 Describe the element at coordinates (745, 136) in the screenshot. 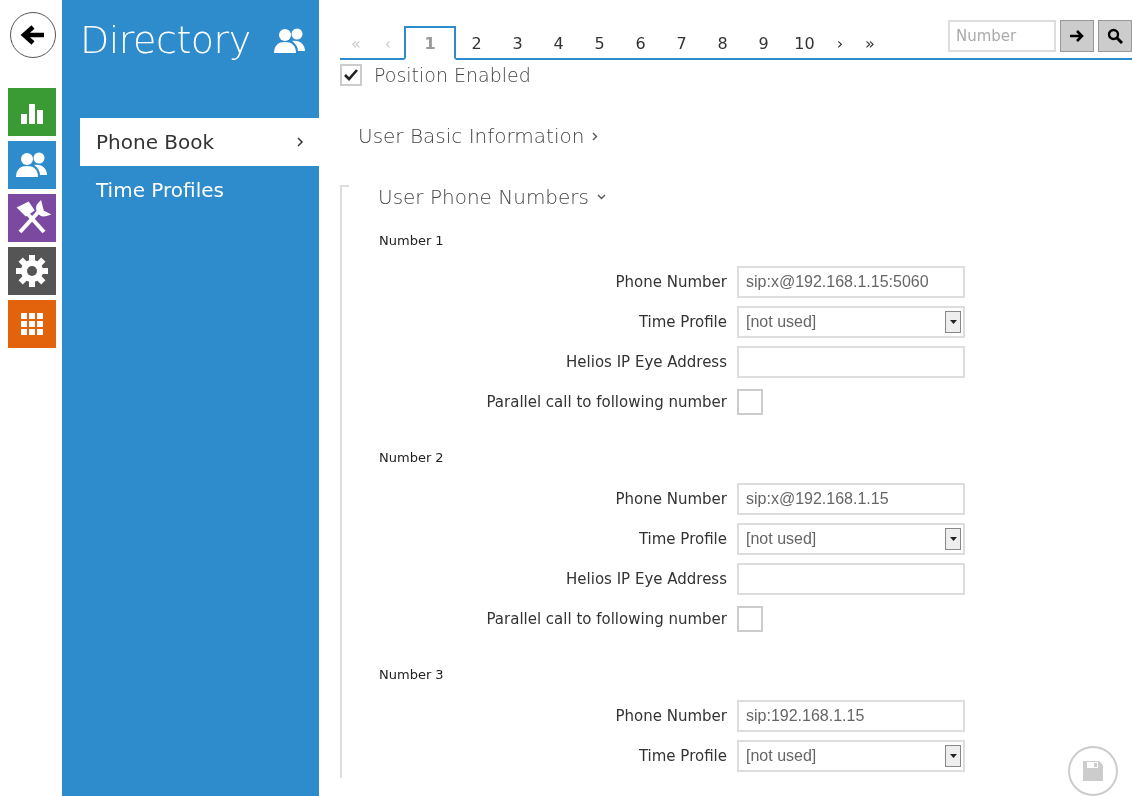

I see `section-header: User Basic Information` at that location.